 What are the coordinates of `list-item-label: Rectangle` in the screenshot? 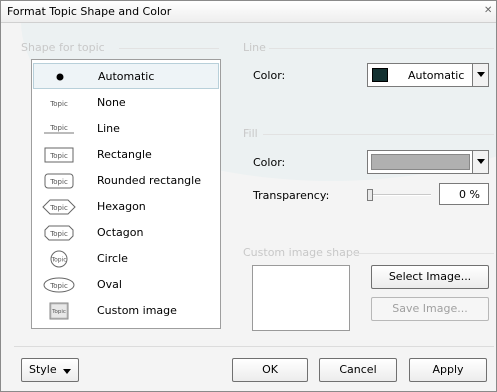 It's located at (124, 154).